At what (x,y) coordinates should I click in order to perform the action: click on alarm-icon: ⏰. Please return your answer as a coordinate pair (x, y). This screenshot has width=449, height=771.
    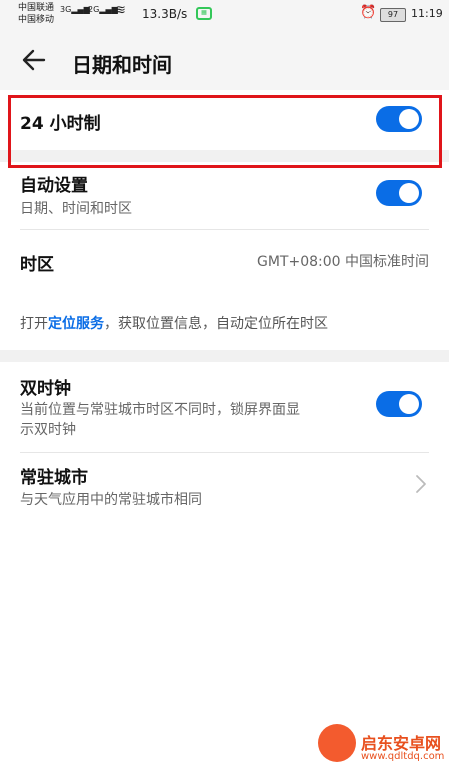
    Looking at the image, I should click on (368, 12).